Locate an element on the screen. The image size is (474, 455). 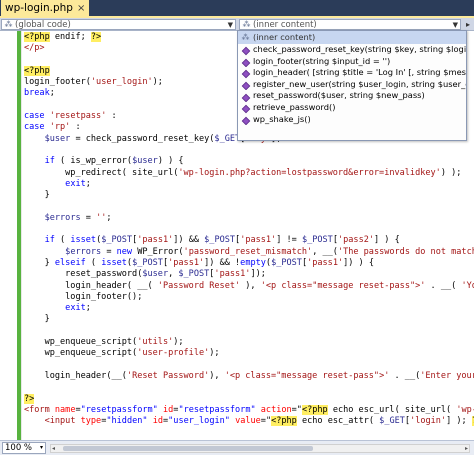
code-token: ]) && is located at coordinates (189, 240).